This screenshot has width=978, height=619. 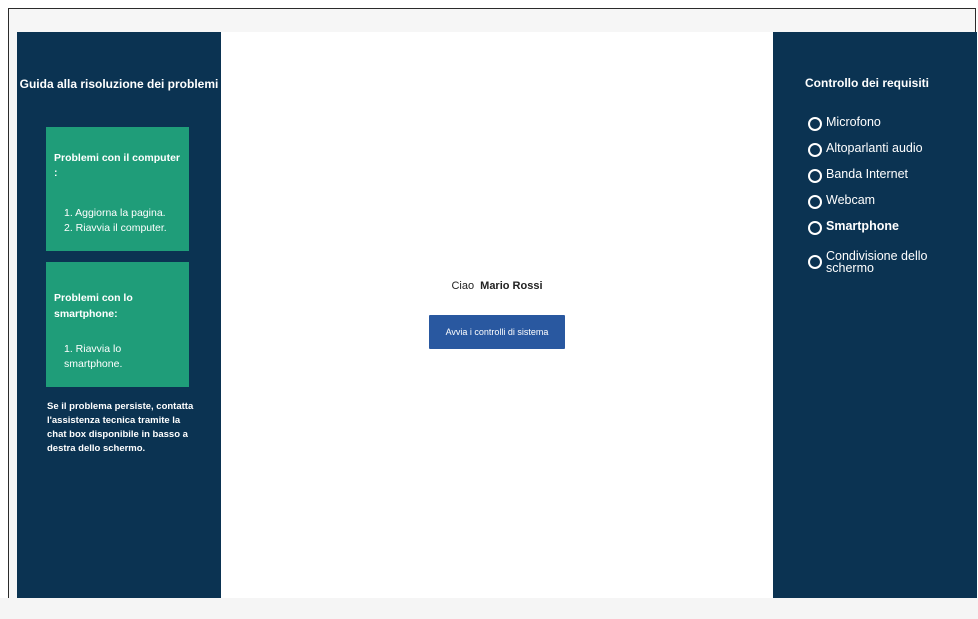 I want to click on greeting-prefix: Ciao, so click(x=463, y=286).